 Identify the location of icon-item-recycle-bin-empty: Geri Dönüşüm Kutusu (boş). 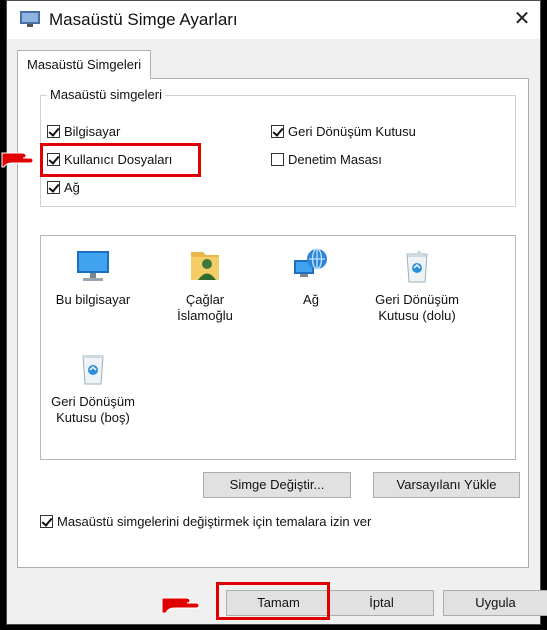
(93, 387).